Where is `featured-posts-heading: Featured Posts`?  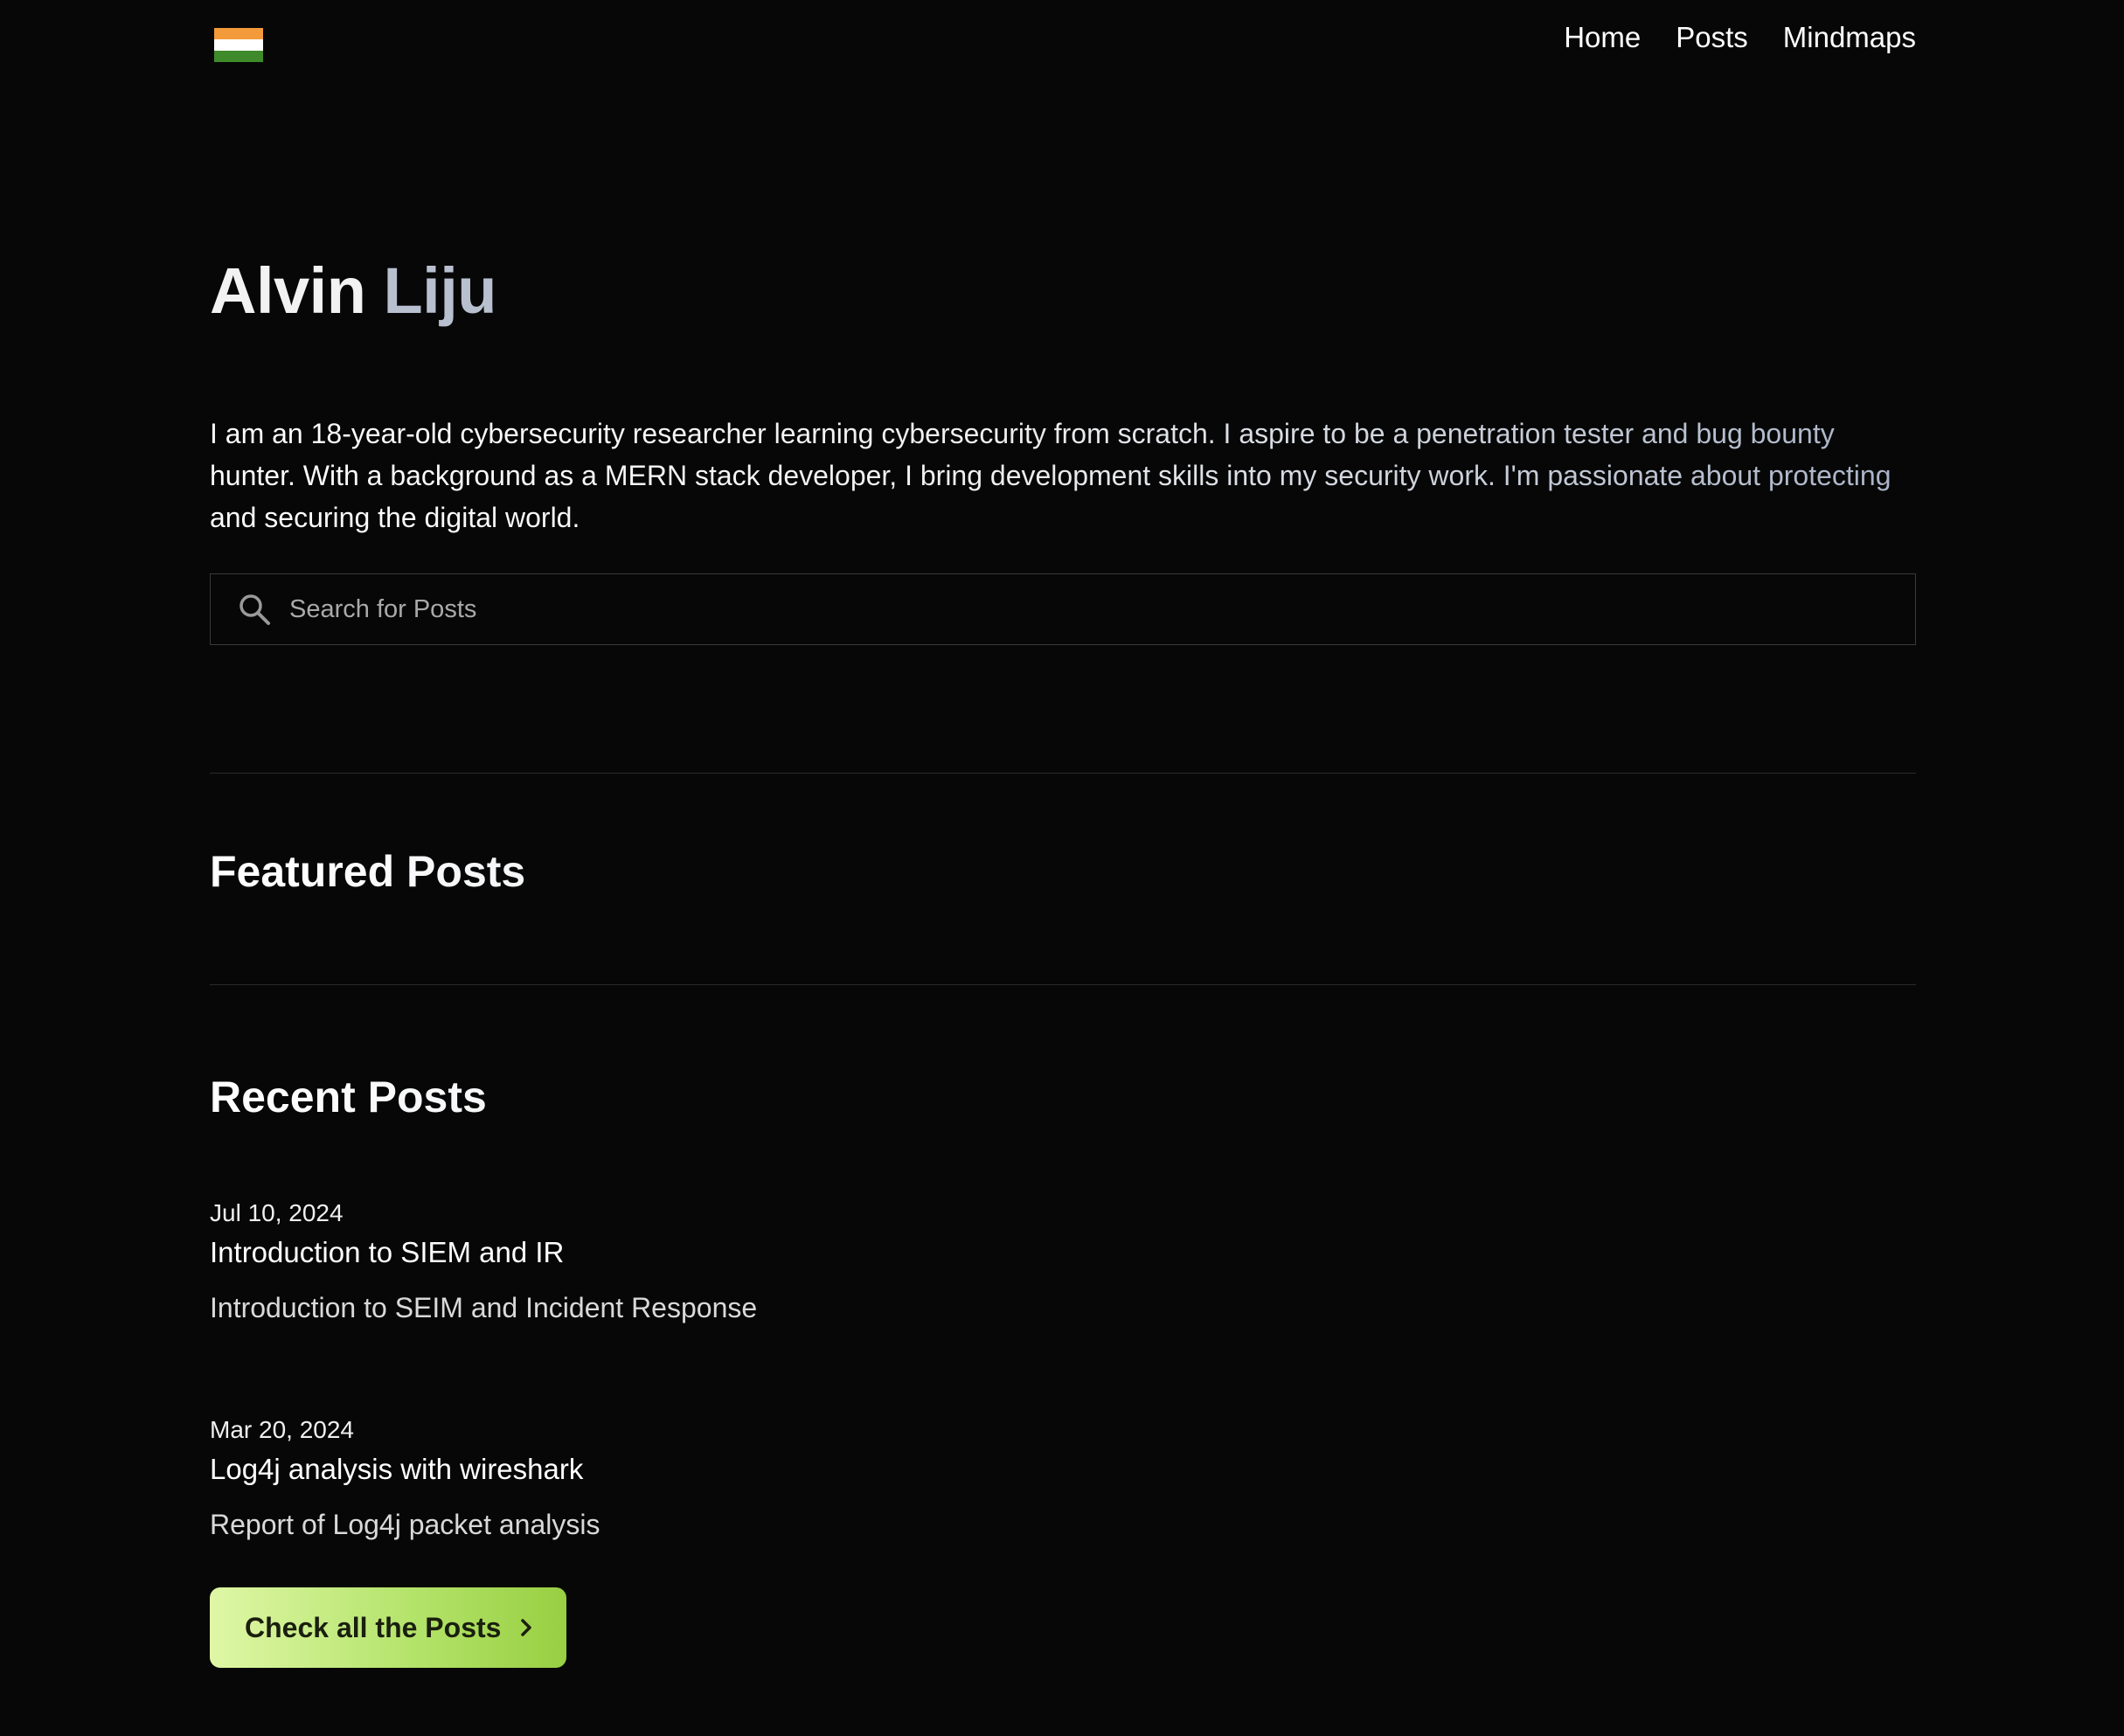 featured-posts-heading: Featured Posts is located at coordinates (1063, 871).